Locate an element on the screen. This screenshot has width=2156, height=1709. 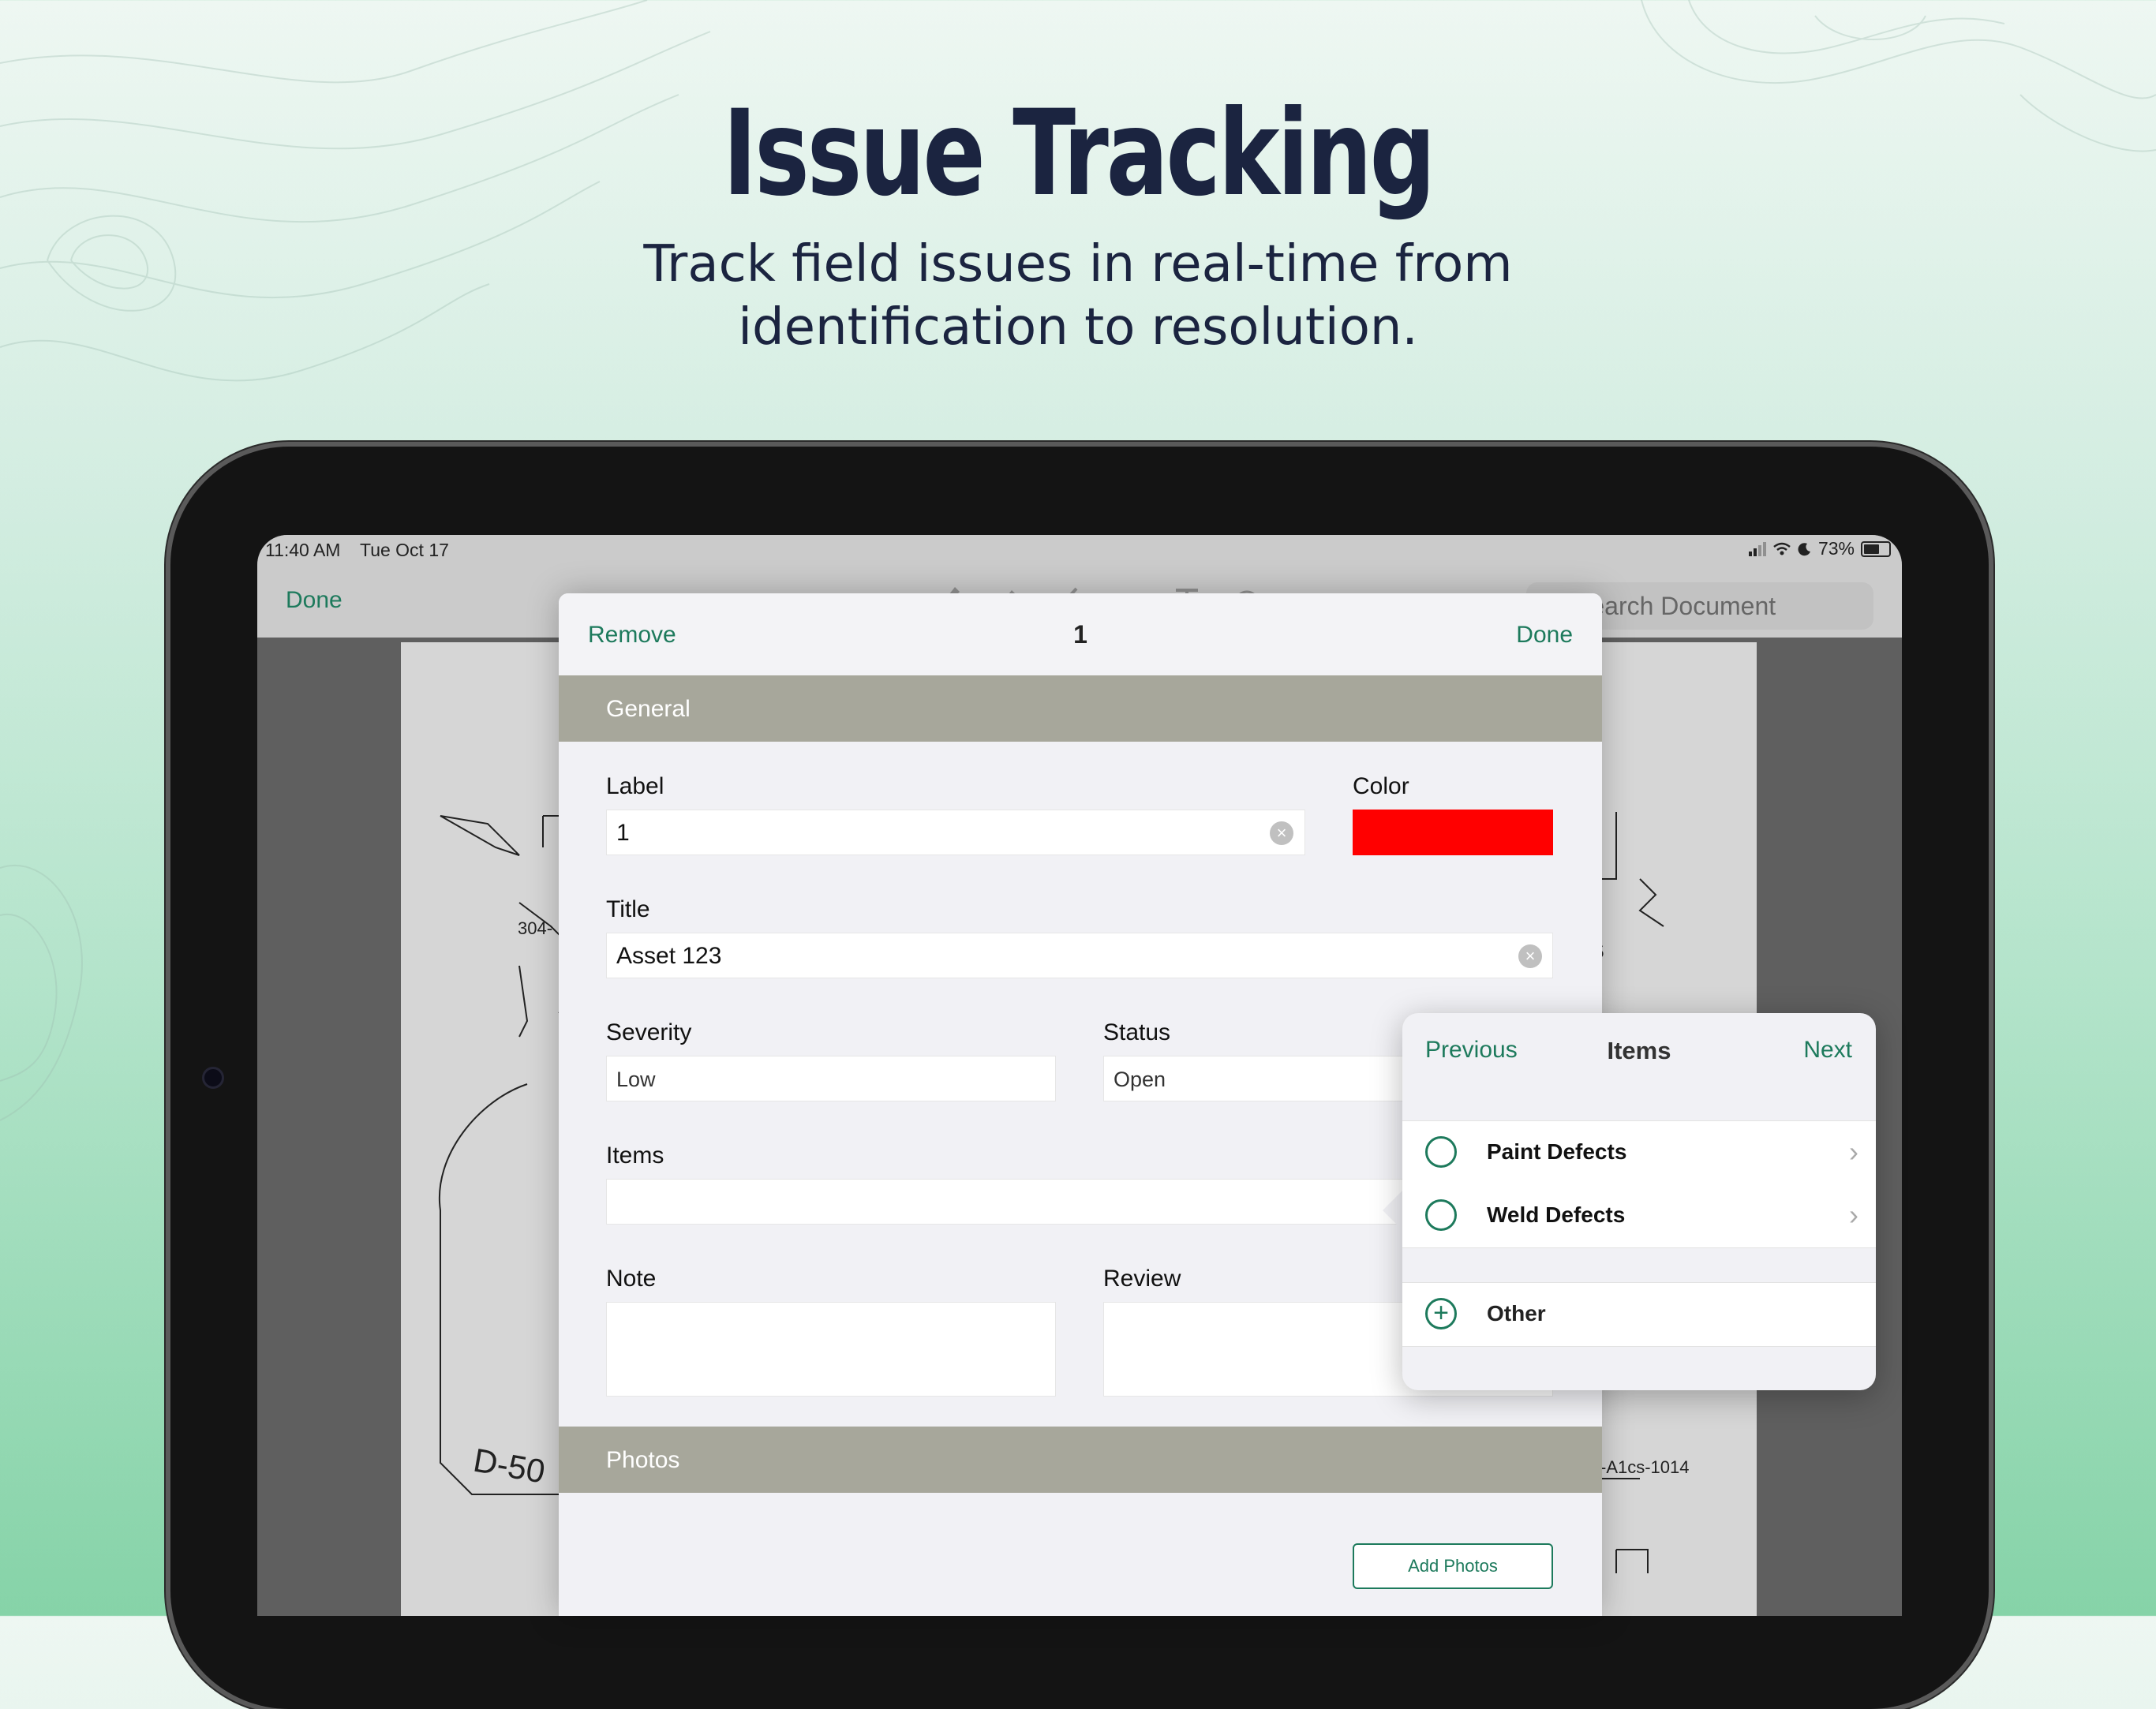
section-photos: Photos is located at coordinates (1080, 1460).